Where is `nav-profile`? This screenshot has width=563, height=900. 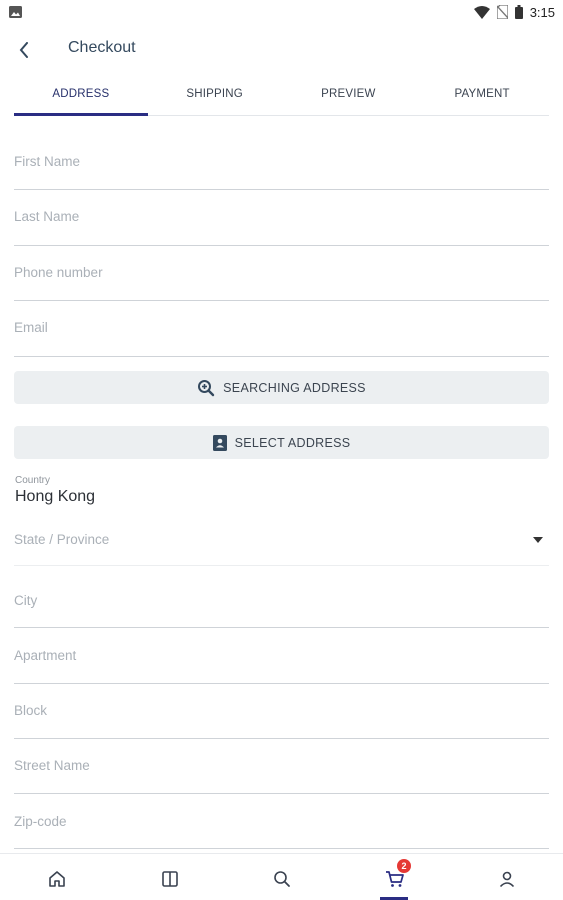
nav-profile is located at coordinates (507, 879).